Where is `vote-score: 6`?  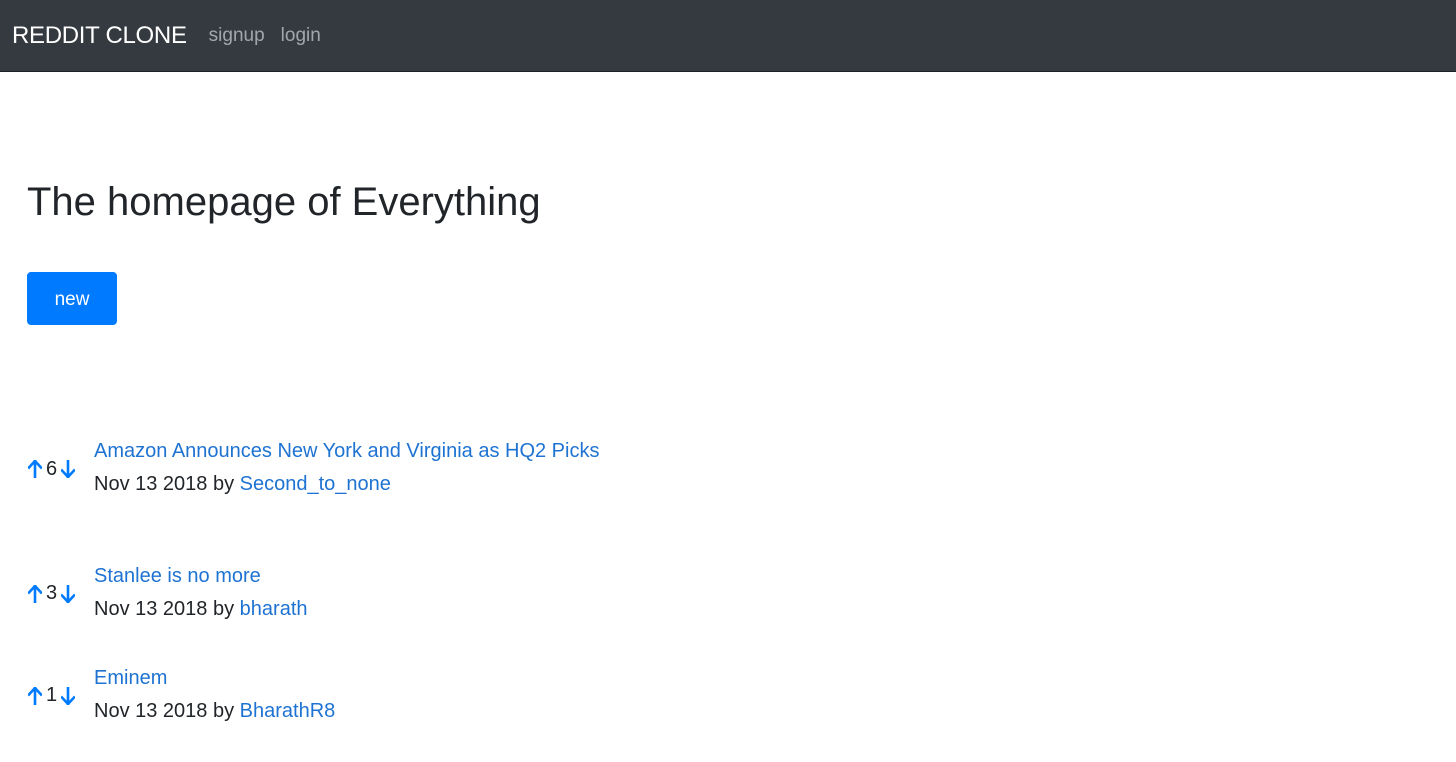
vote-score: 6 is located at coordinates (52, 468).